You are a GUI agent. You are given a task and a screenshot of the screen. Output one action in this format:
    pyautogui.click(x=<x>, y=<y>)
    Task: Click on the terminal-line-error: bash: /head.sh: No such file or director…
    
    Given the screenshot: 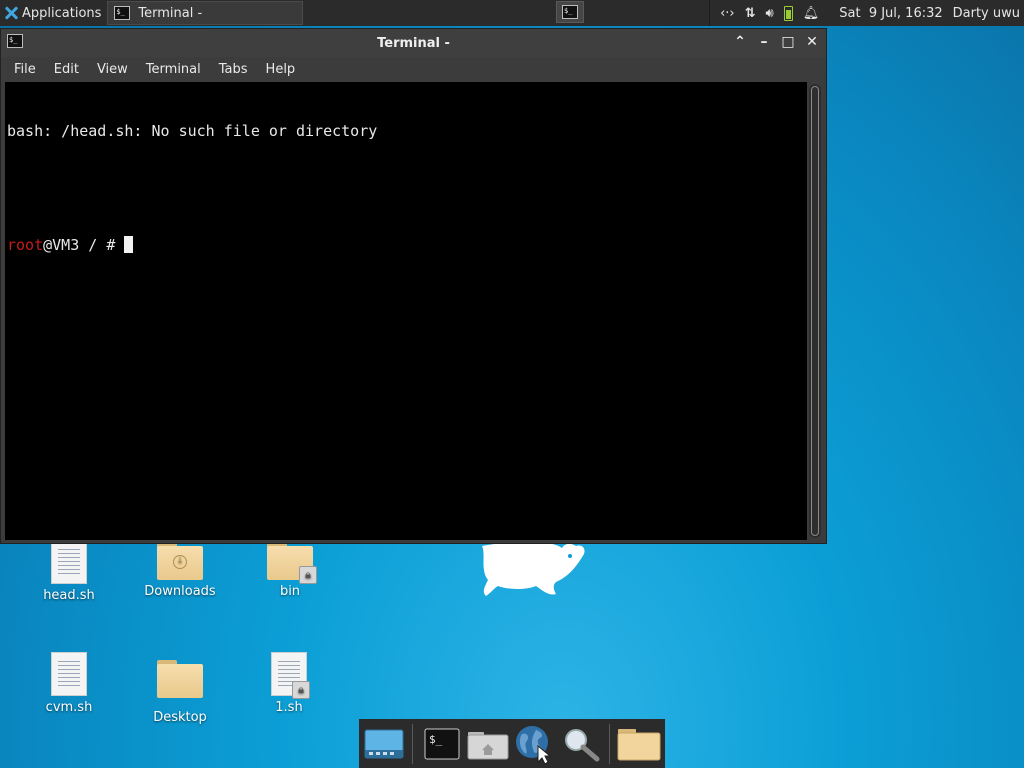 What is the action you would take?
    pyautogui.click(x=192, y=131)
    